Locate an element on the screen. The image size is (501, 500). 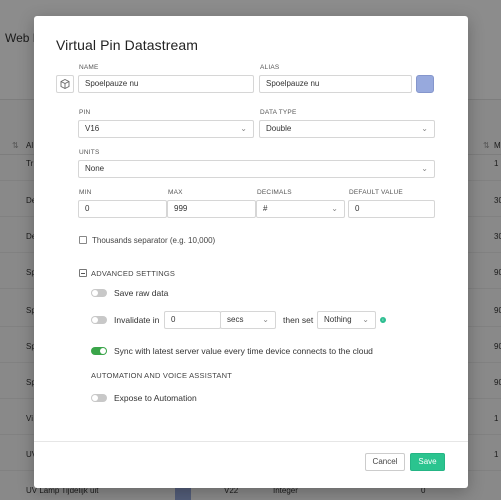
default-value-input: 0 is located at coordinates (391, 209).